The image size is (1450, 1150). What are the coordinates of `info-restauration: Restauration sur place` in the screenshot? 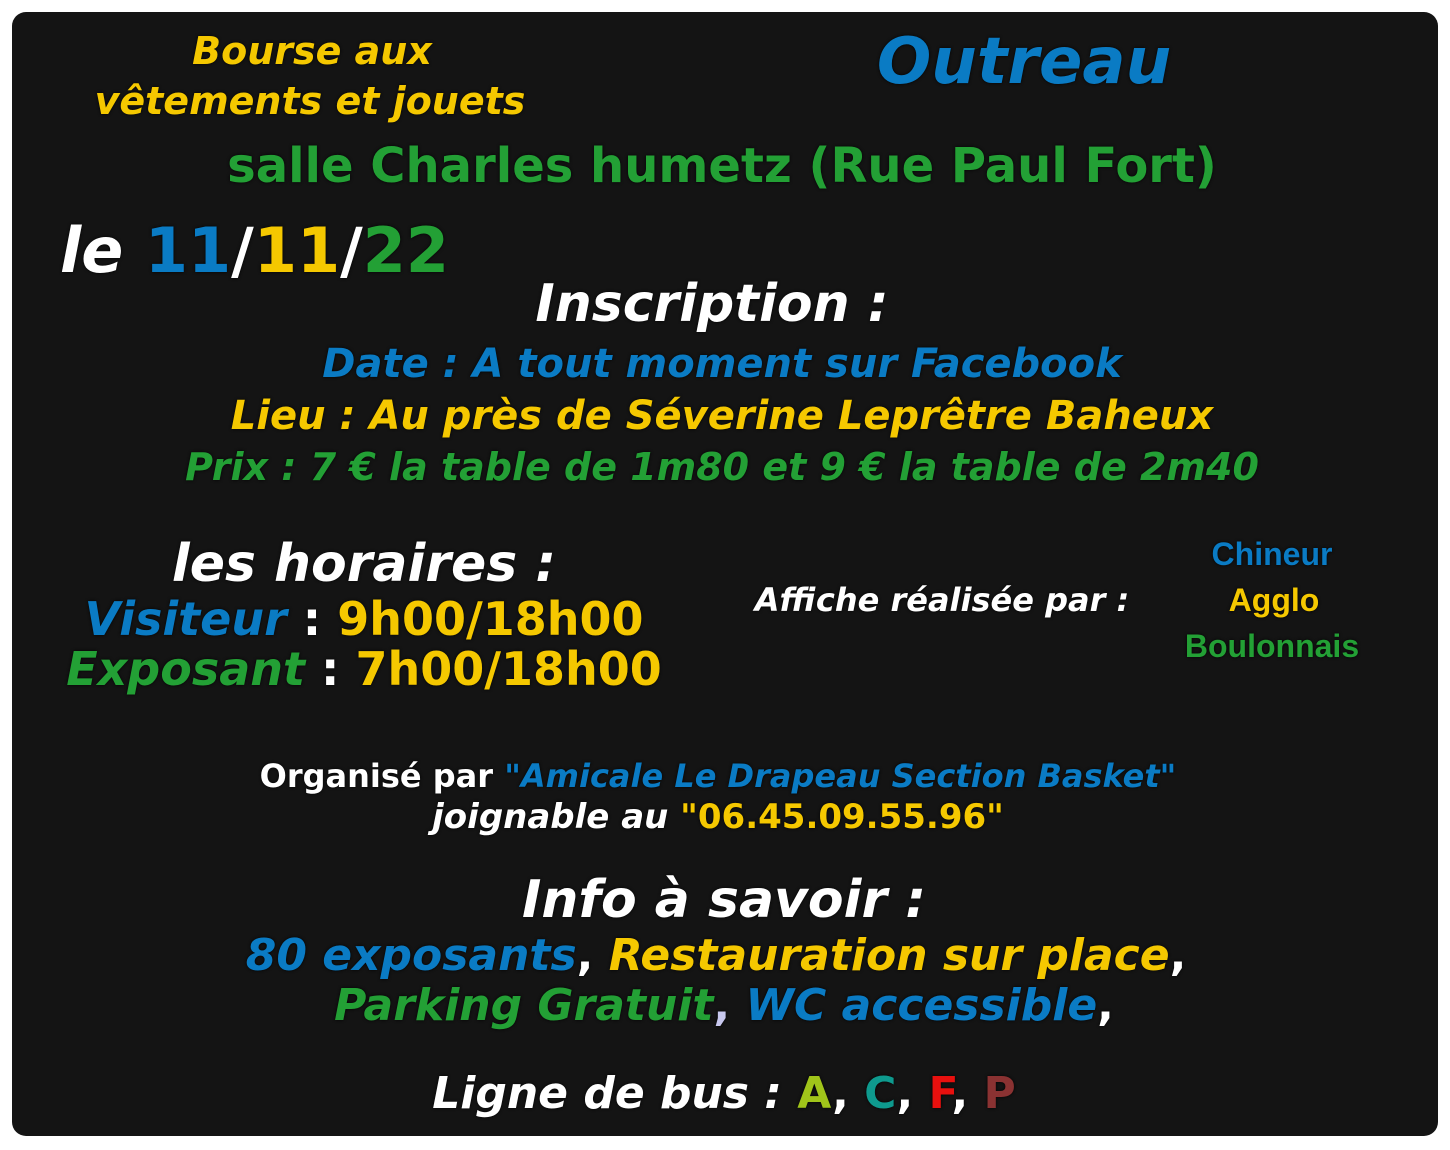 It's located at (889, 955).